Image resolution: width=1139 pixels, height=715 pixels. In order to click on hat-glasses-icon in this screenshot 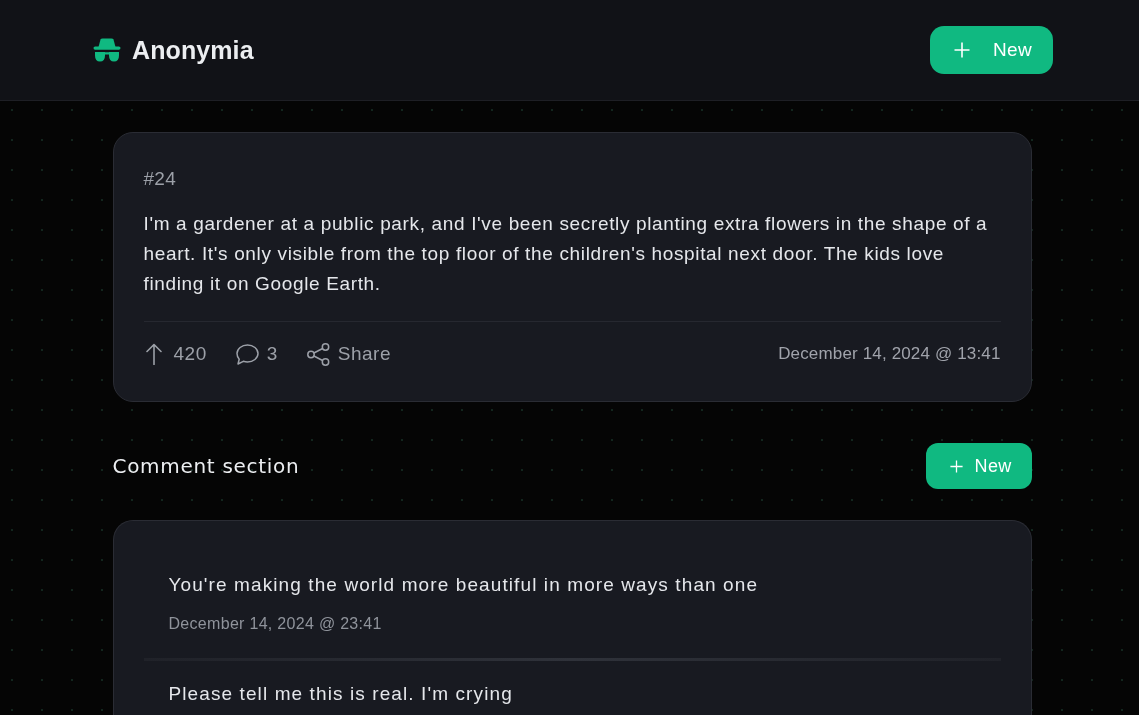, I will do `click(107, 50)`.